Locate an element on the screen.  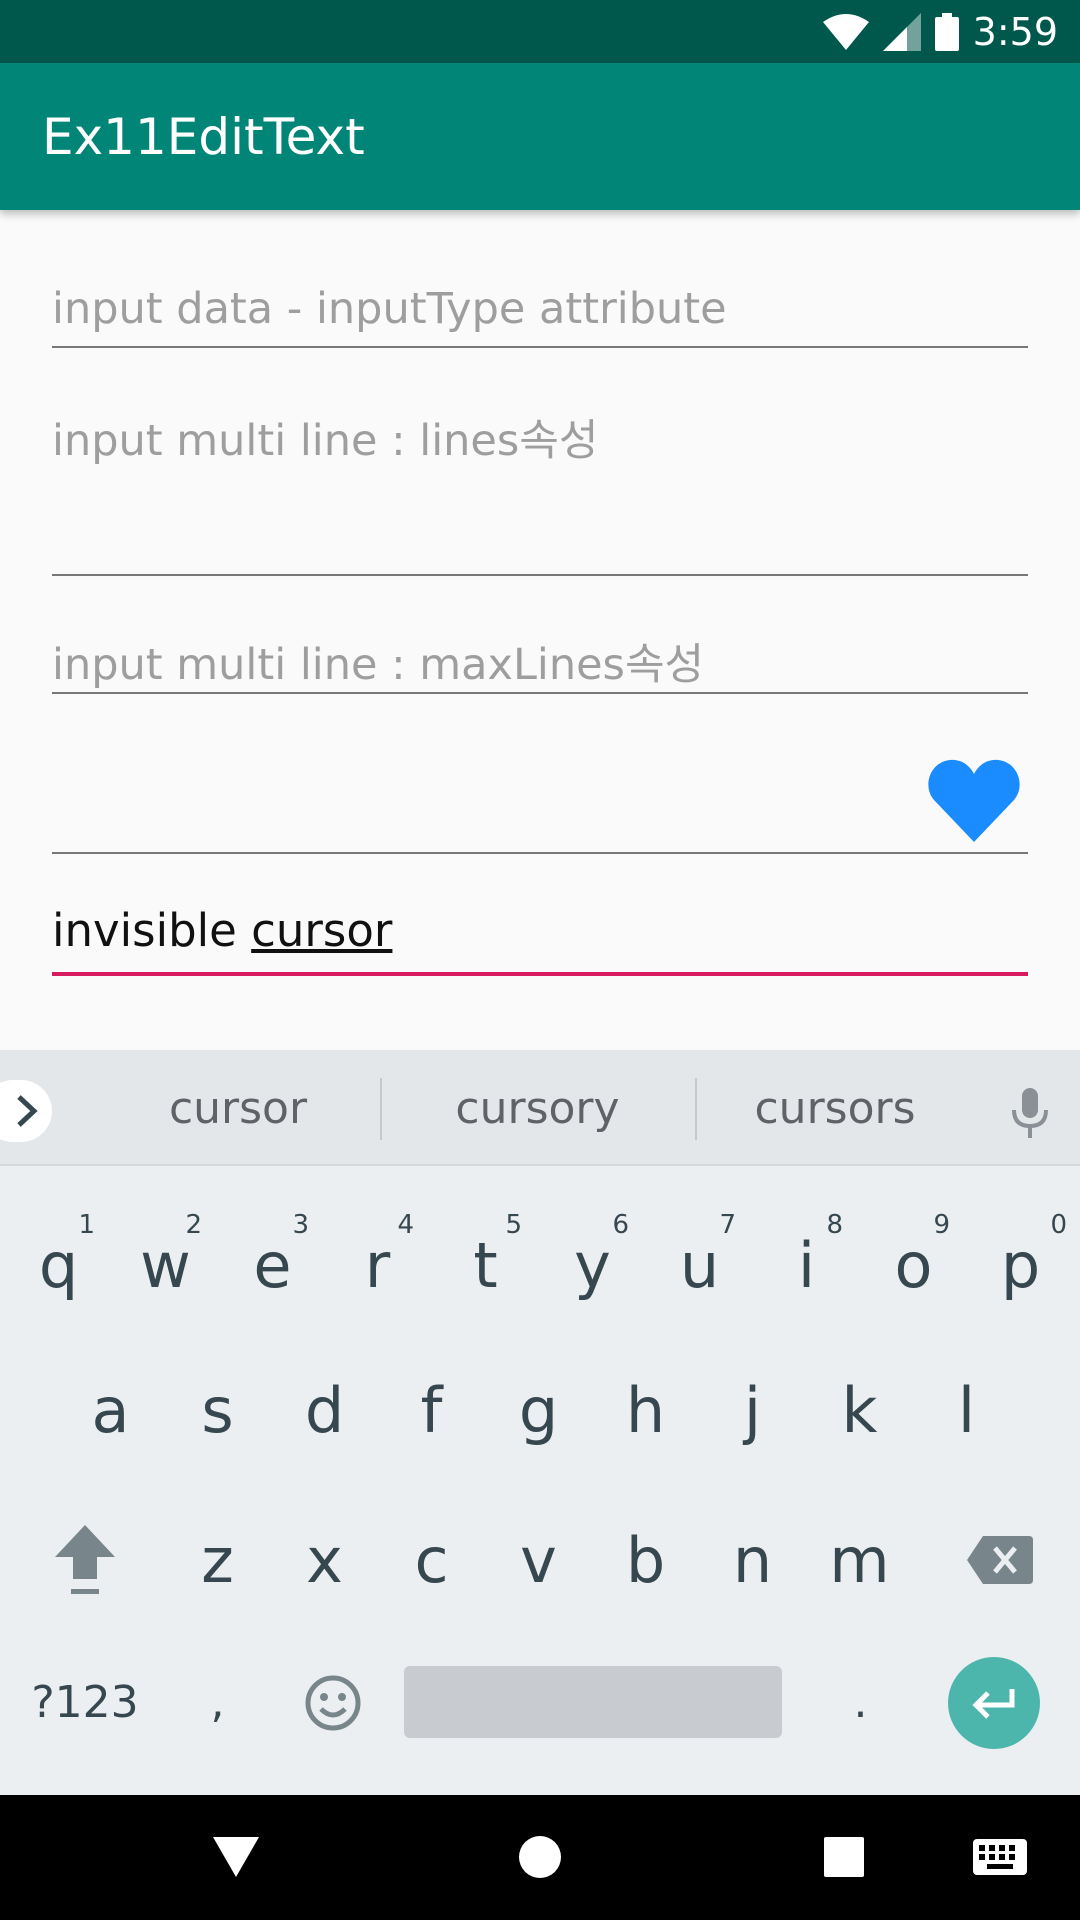
shift-icon is located at coordinates (85, 1559).